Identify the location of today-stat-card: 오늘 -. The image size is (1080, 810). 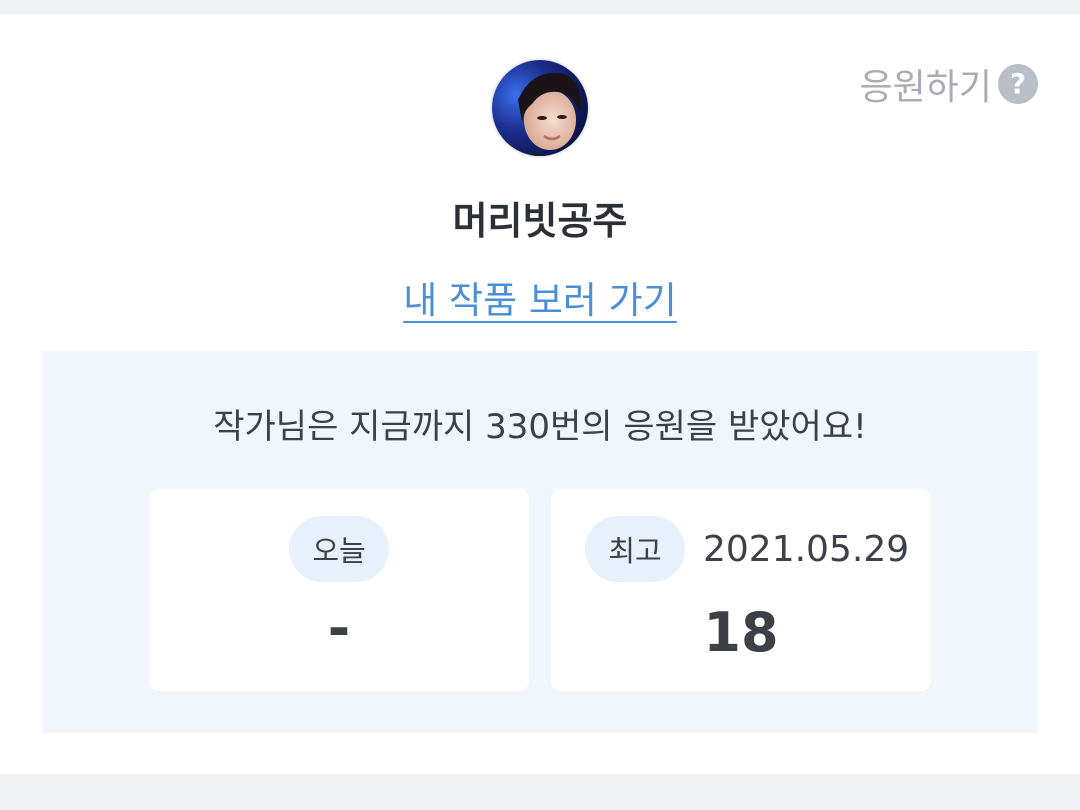
(339, 590).